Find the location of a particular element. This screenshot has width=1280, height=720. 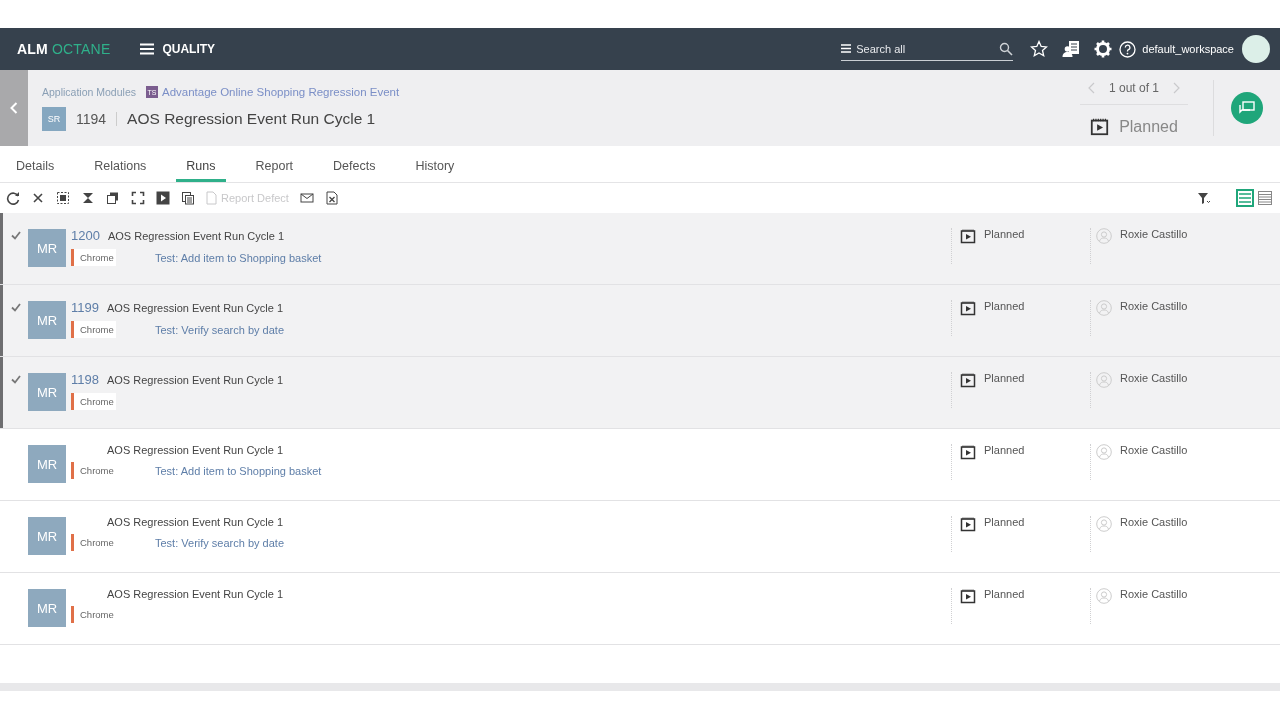

list-lines-icon is located at coordinates (1245, 198).